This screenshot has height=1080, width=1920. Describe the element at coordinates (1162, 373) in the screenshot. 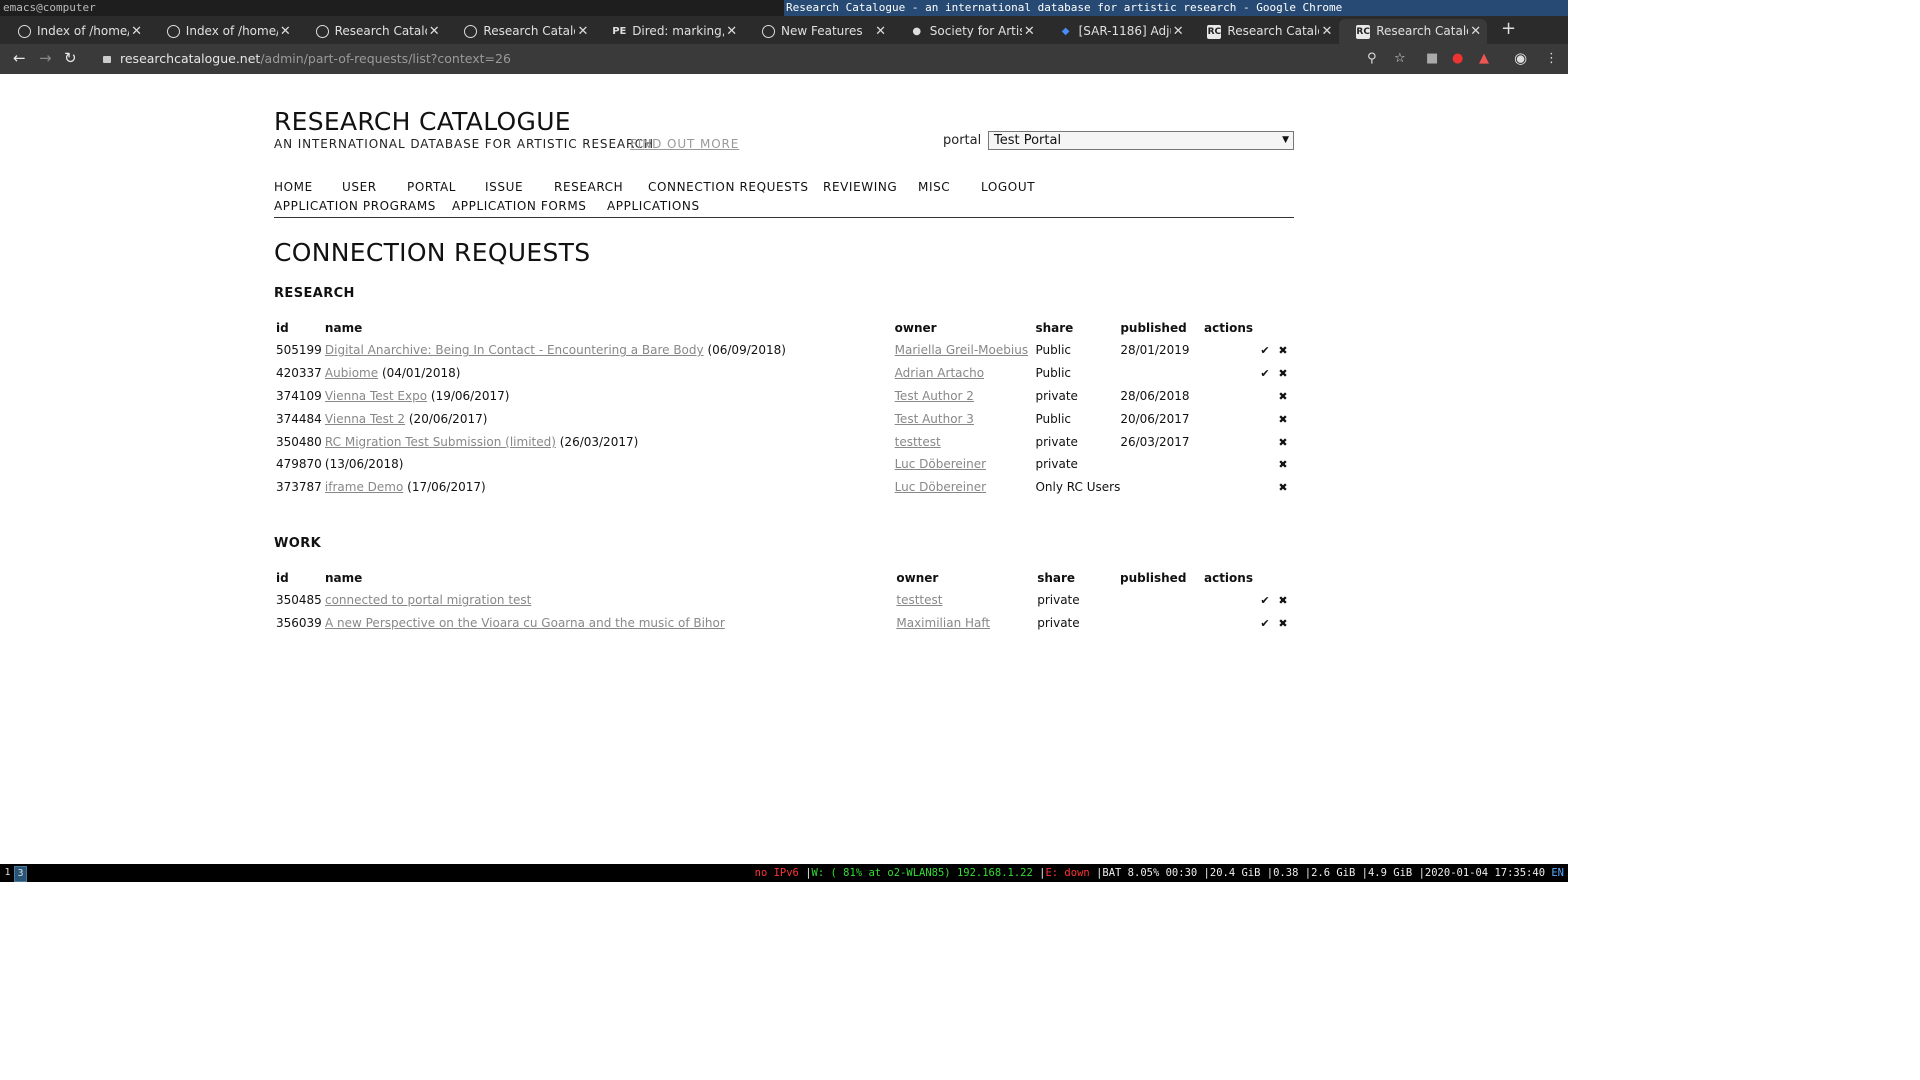

I see `row-published` at that location.